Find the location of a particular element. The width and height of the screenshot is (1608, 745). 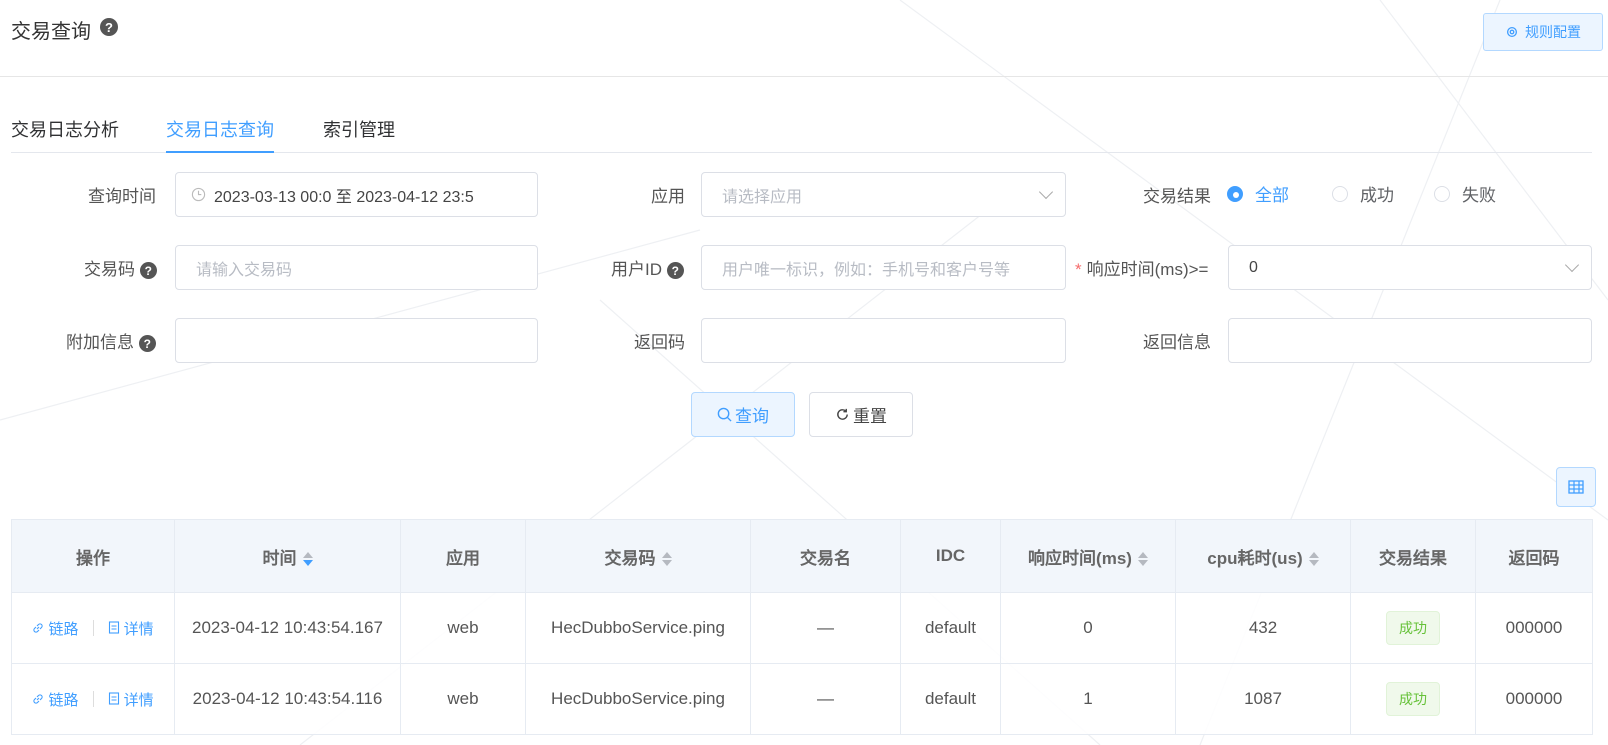

document-icon is located at coordinates (113, 698).